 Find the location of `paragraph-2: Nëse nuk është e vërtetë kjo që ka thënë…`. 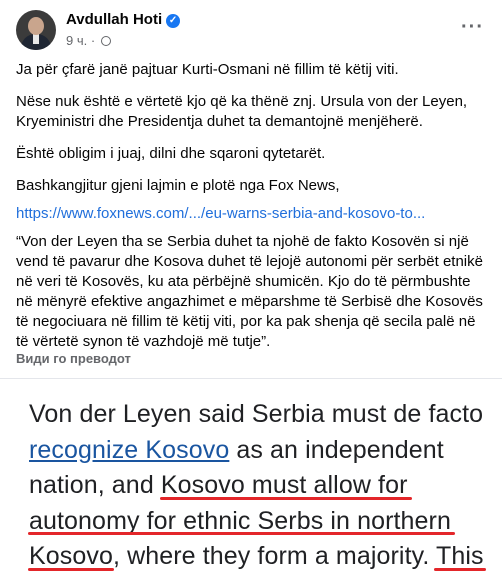

paragraph-2: Nëse nuk është e vërtetë kjo që ka thënë… is located at coordinates (242, 111).